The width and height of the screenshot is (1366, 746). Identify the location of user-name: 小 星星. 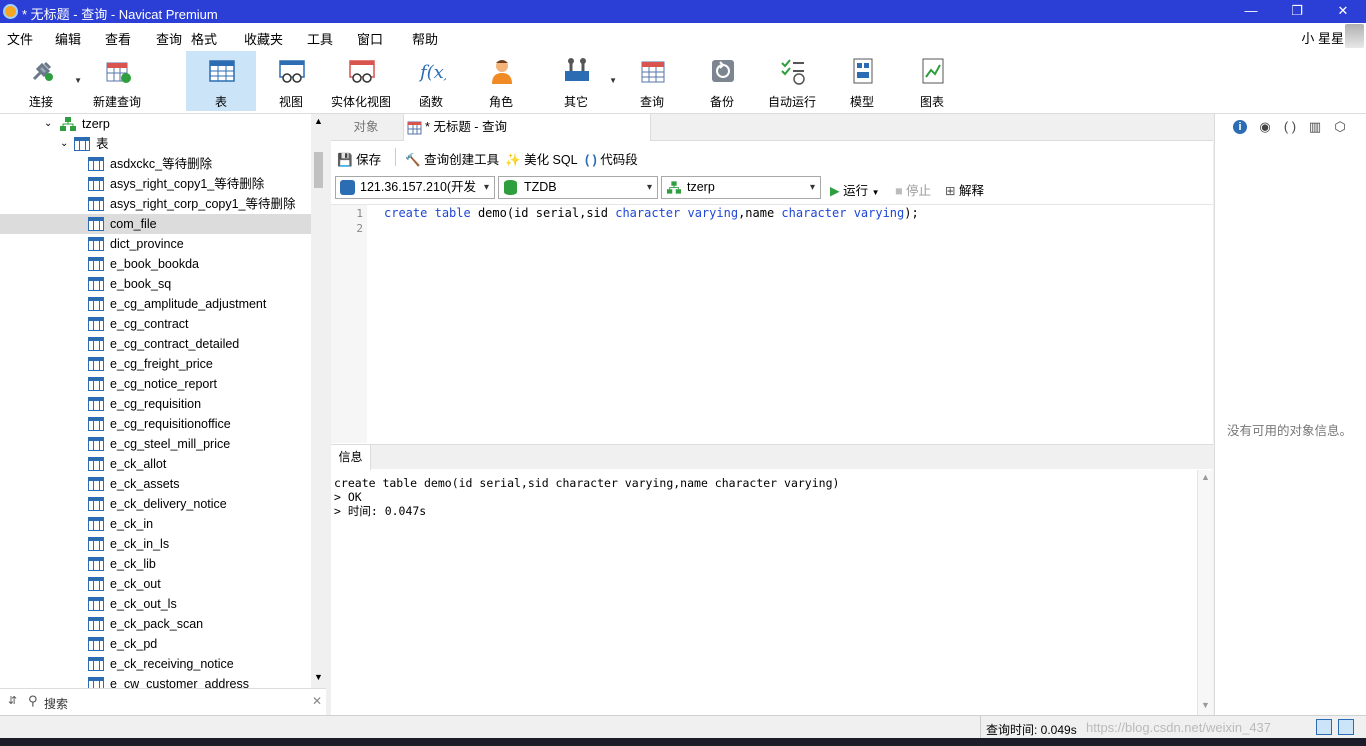
(1322, 37).